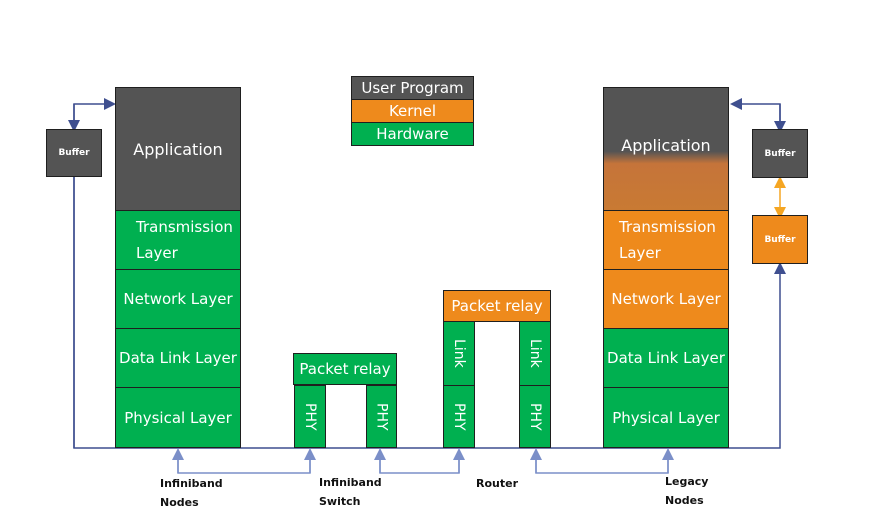  What do you see at coordinates (687, 481) in the screenshot?
I see `caption-line: Legacy` at bounding box center [687, 481].